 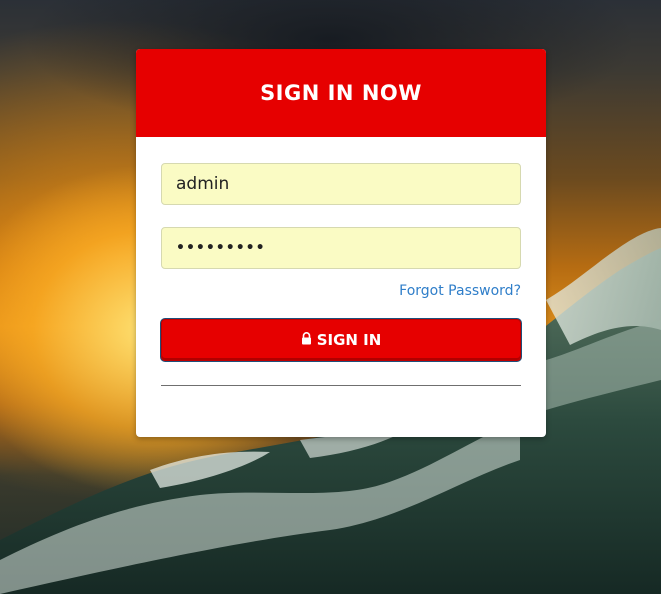 I want to click on forgot-password-link: Forgot Password?, so click(x=460, y=291).